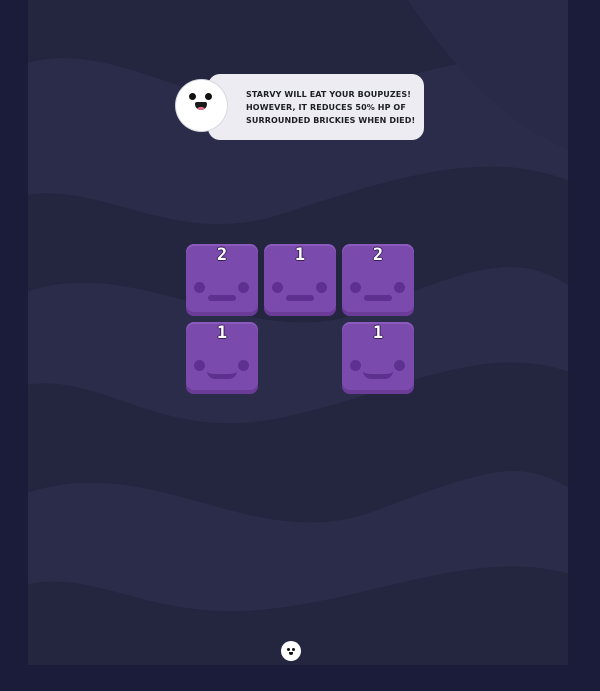  Describe the element at coordinates (331, 120) in the screenshot. I see `tutorial-line: SURROUNDED BRICKIES WHEN DIED!` at that location.